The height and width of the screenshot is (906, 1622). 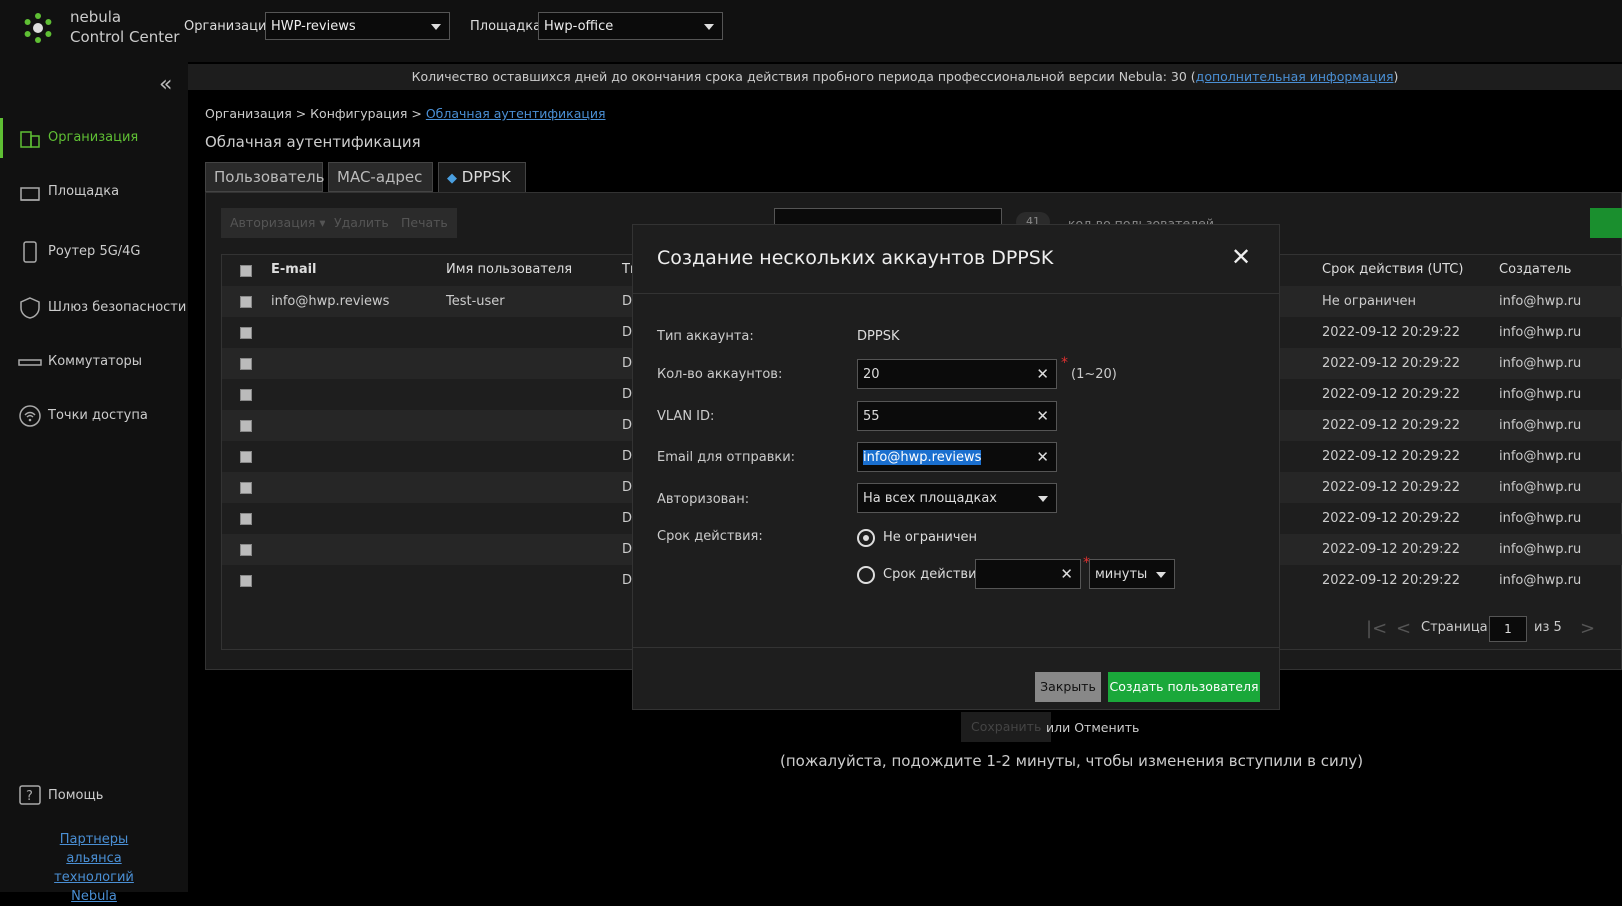 I want to click on sidebar-item-help: ? Помощь, so click(x=94, y=796).